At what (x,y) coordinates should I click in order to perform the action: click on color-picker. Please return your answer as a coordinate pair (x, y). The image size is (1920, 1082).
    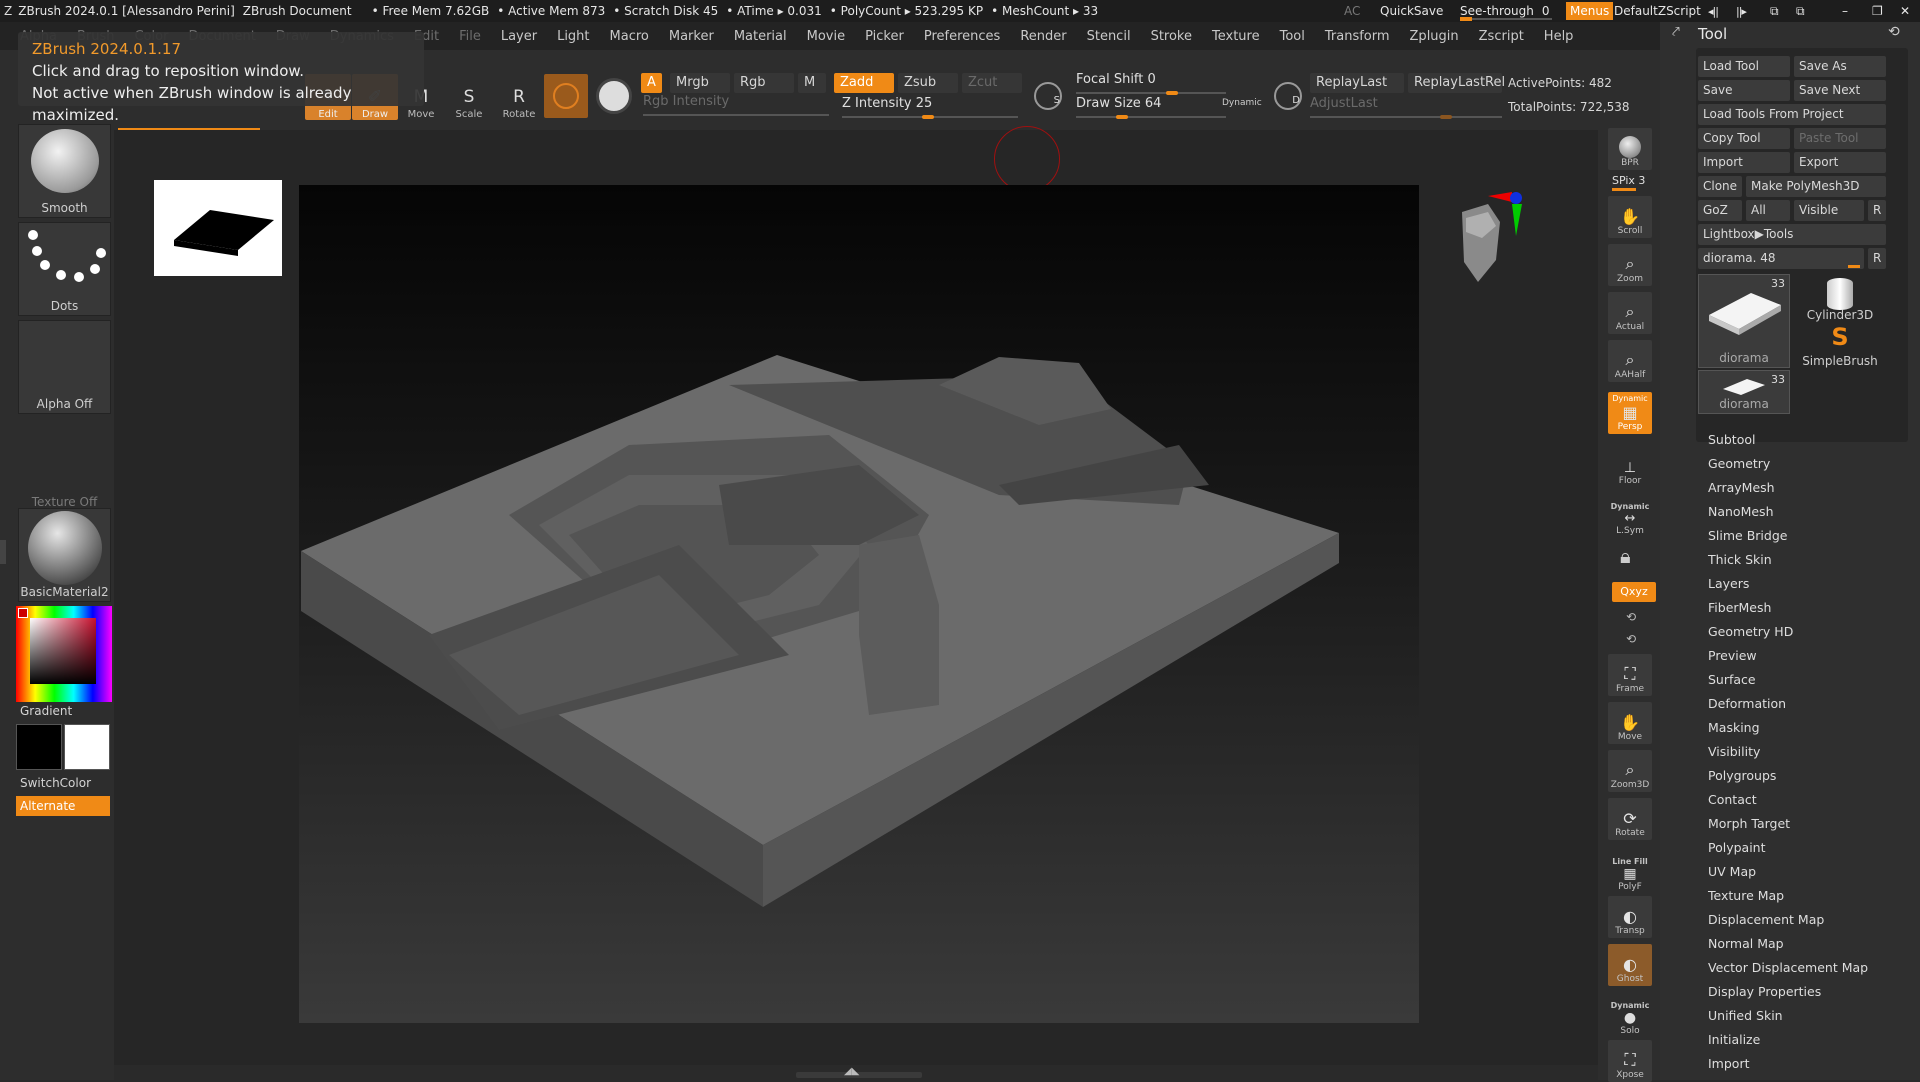
    Looking at the image, I should click on (64, 654).